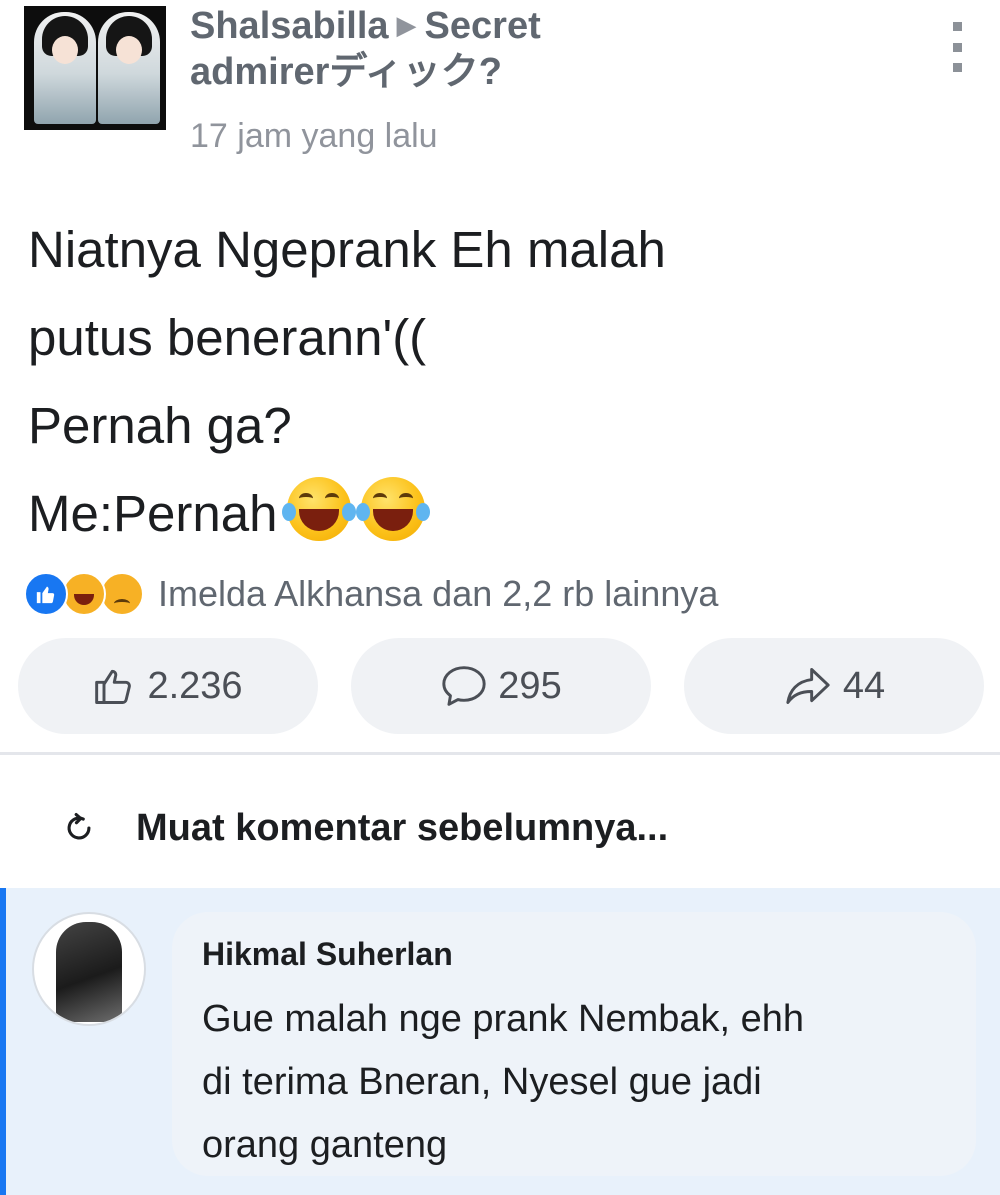  Describe the element at coordinates (95, 68) in the screenshot. I see `author-avatar` at that location.